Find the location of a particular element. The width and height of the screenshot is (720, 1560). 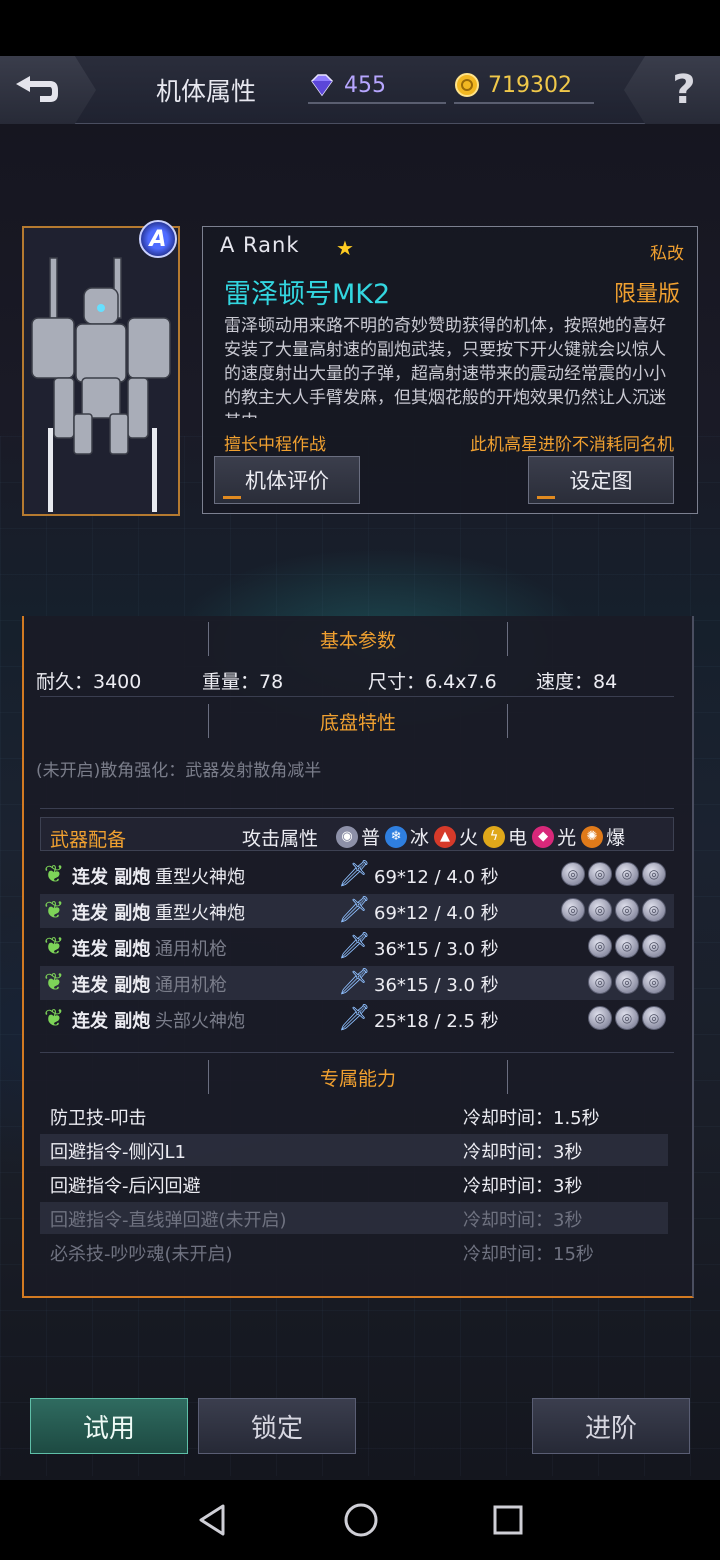

setting-art-button: 设定图 is located at coordinates (601, 480).